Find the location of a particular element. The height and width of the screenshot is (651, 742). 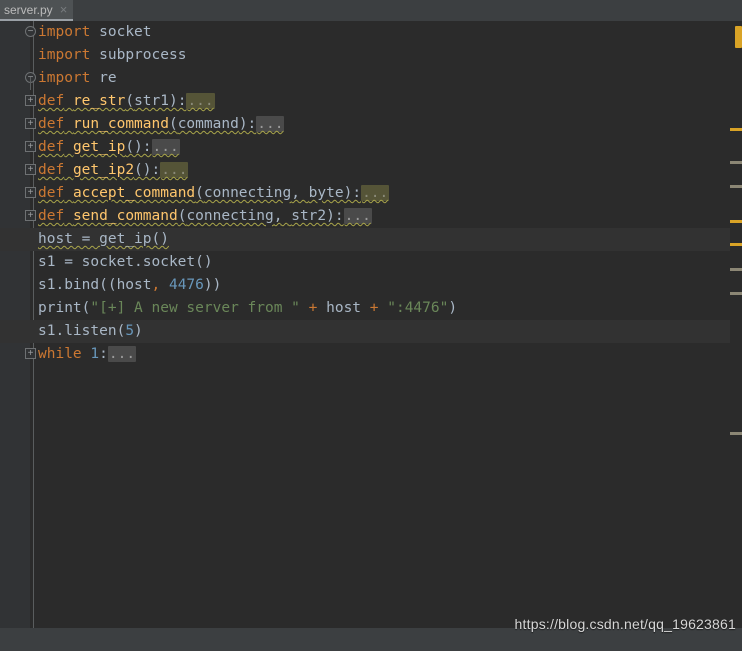

code-token: 5 is located at coordinates (130, 331).